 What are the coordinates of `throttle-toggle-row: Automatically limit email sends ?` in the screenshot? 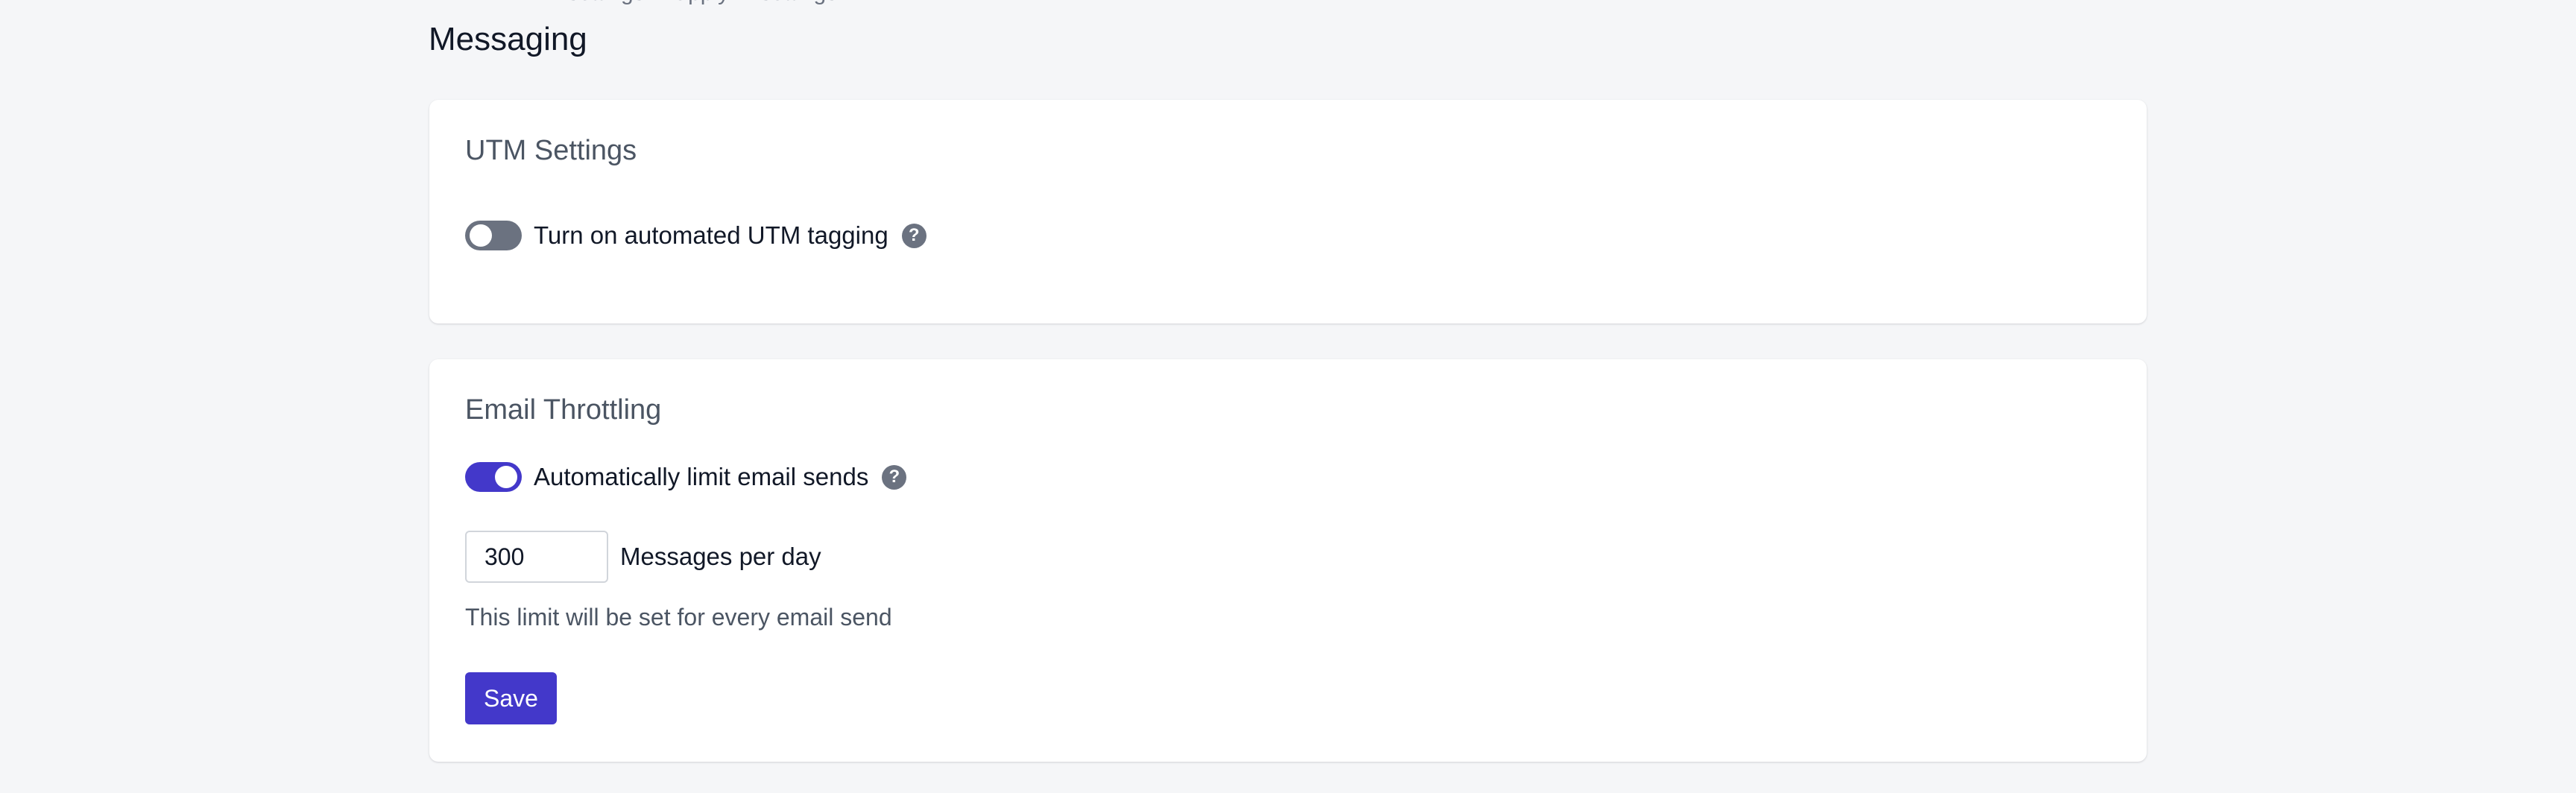 It's located at (686, 477).